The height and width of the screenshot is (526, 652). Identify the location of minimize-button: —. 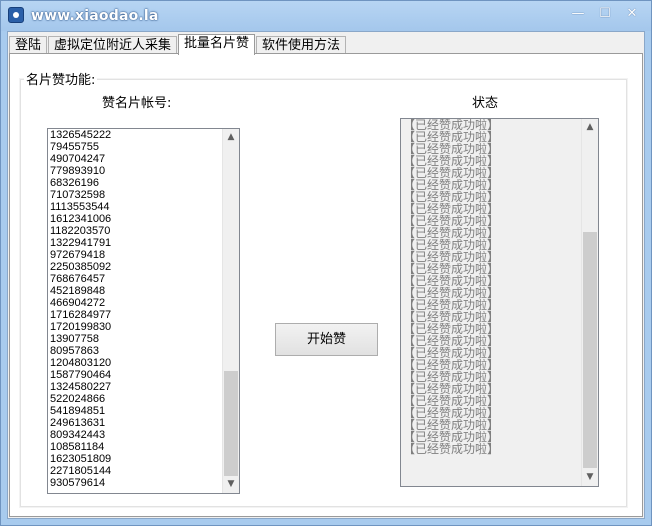
(578, 14).